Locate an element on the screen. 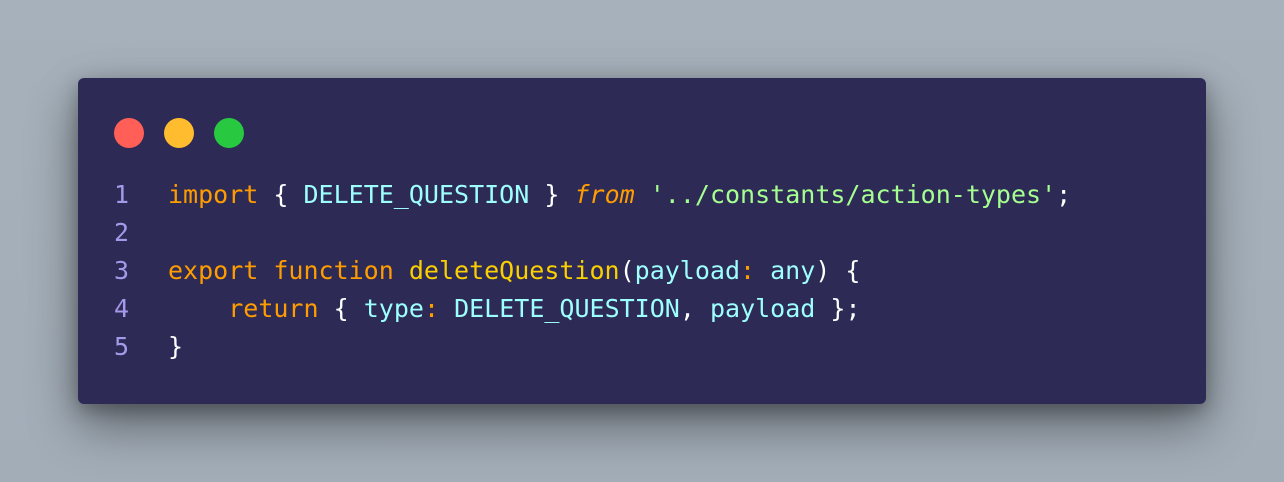 This screenshot has height=482, width=1284. line-number: 5 is located at coordinates (122, 346).